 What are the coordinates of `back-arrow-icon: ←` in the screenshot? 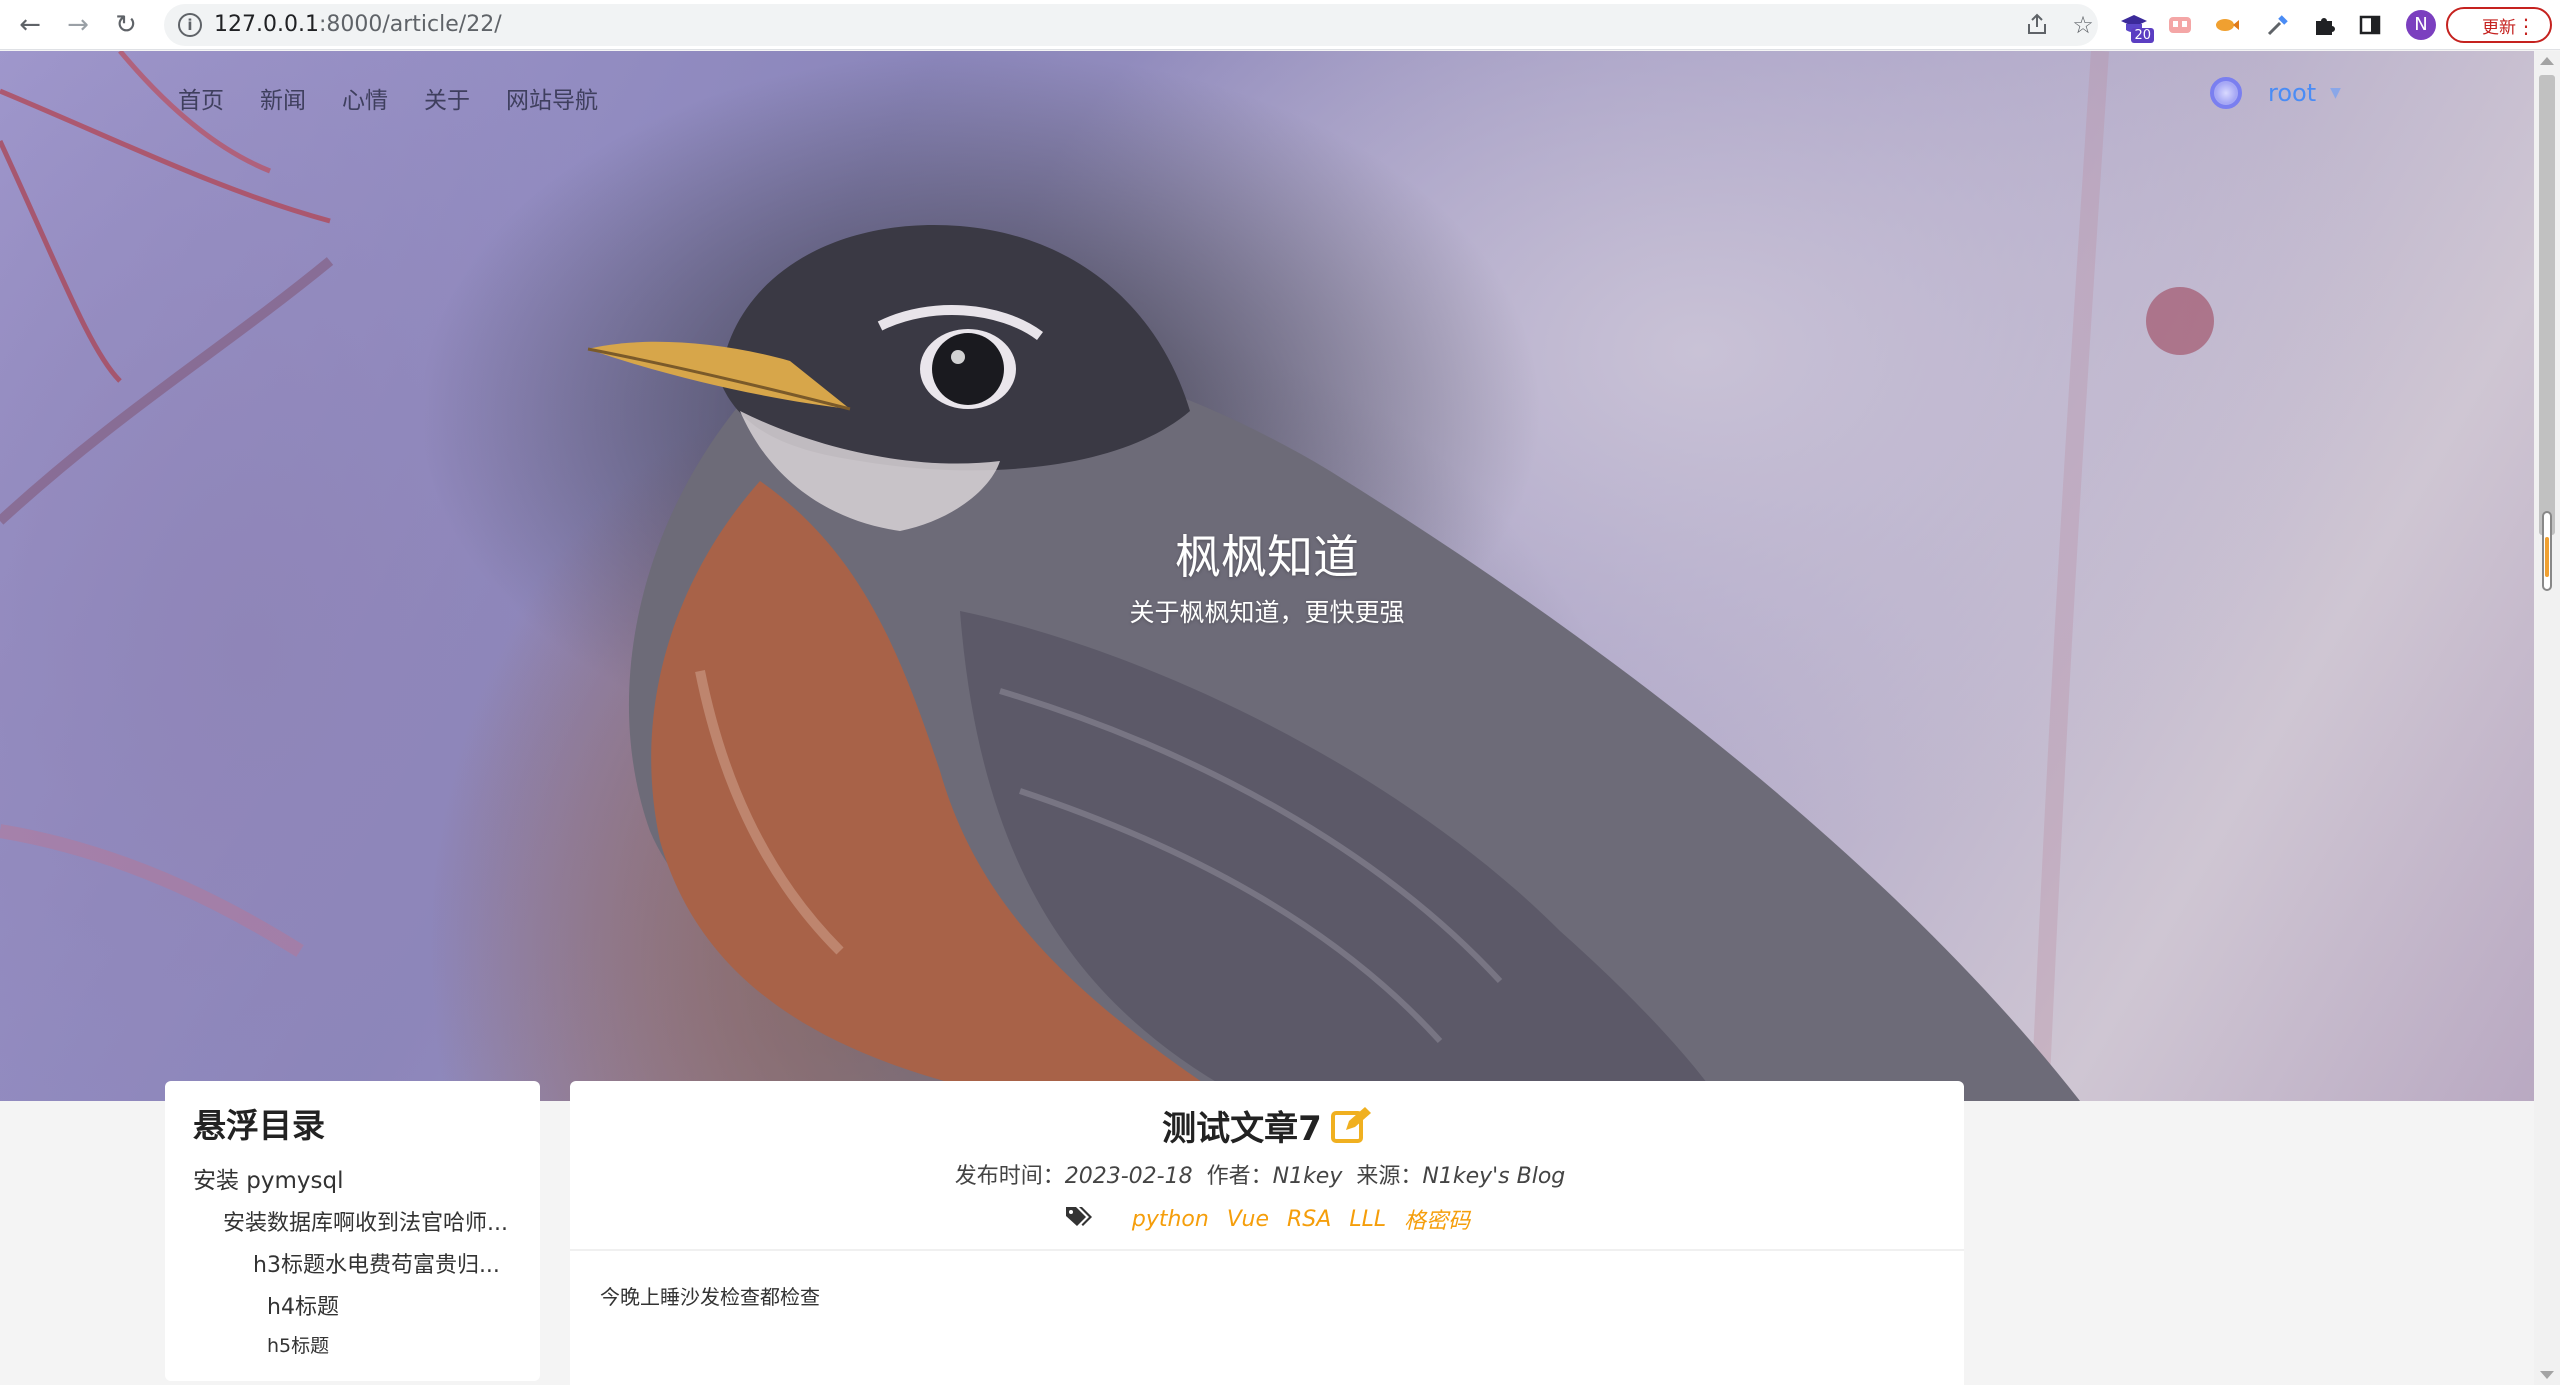 It's located at (30, 25).